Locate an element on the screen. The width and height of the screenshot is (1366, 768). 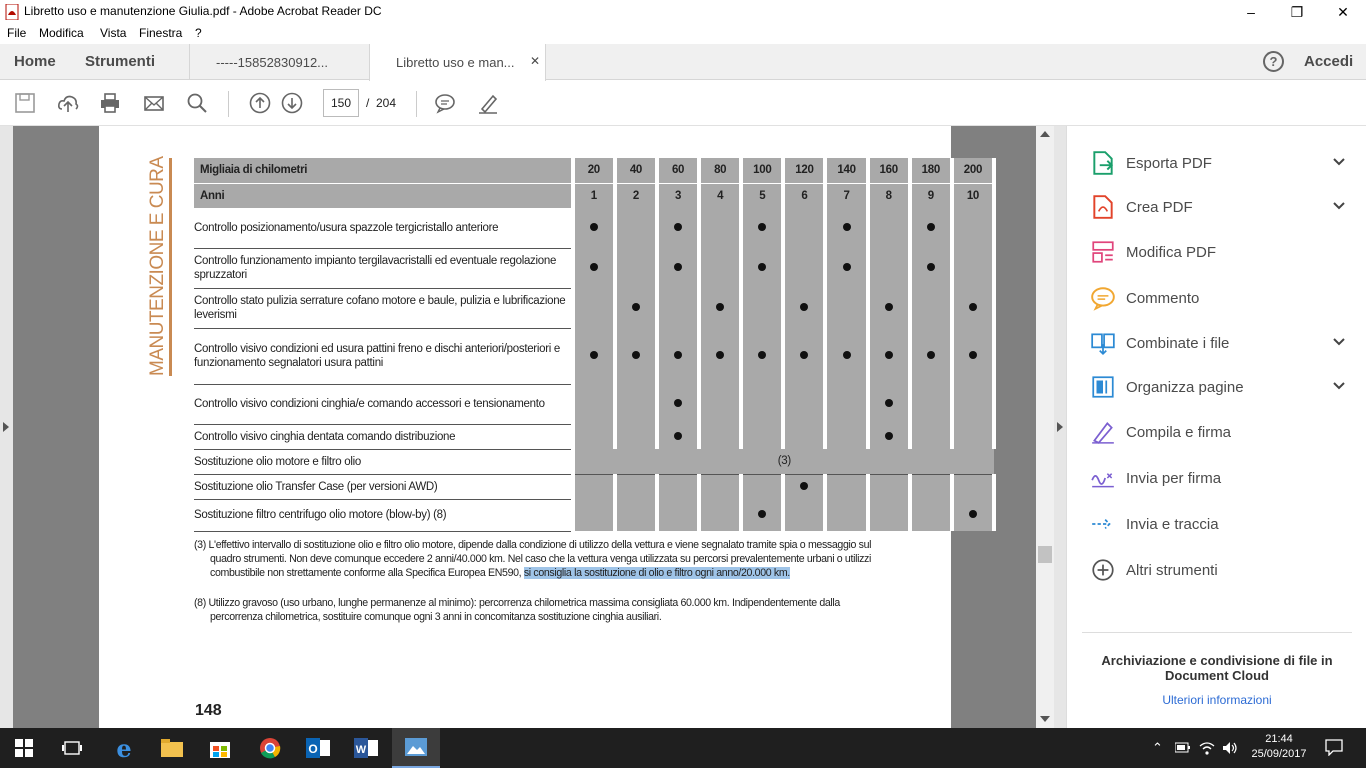
tool-export-pdf: Esporta PDF is located at coordinates (1220, 163).